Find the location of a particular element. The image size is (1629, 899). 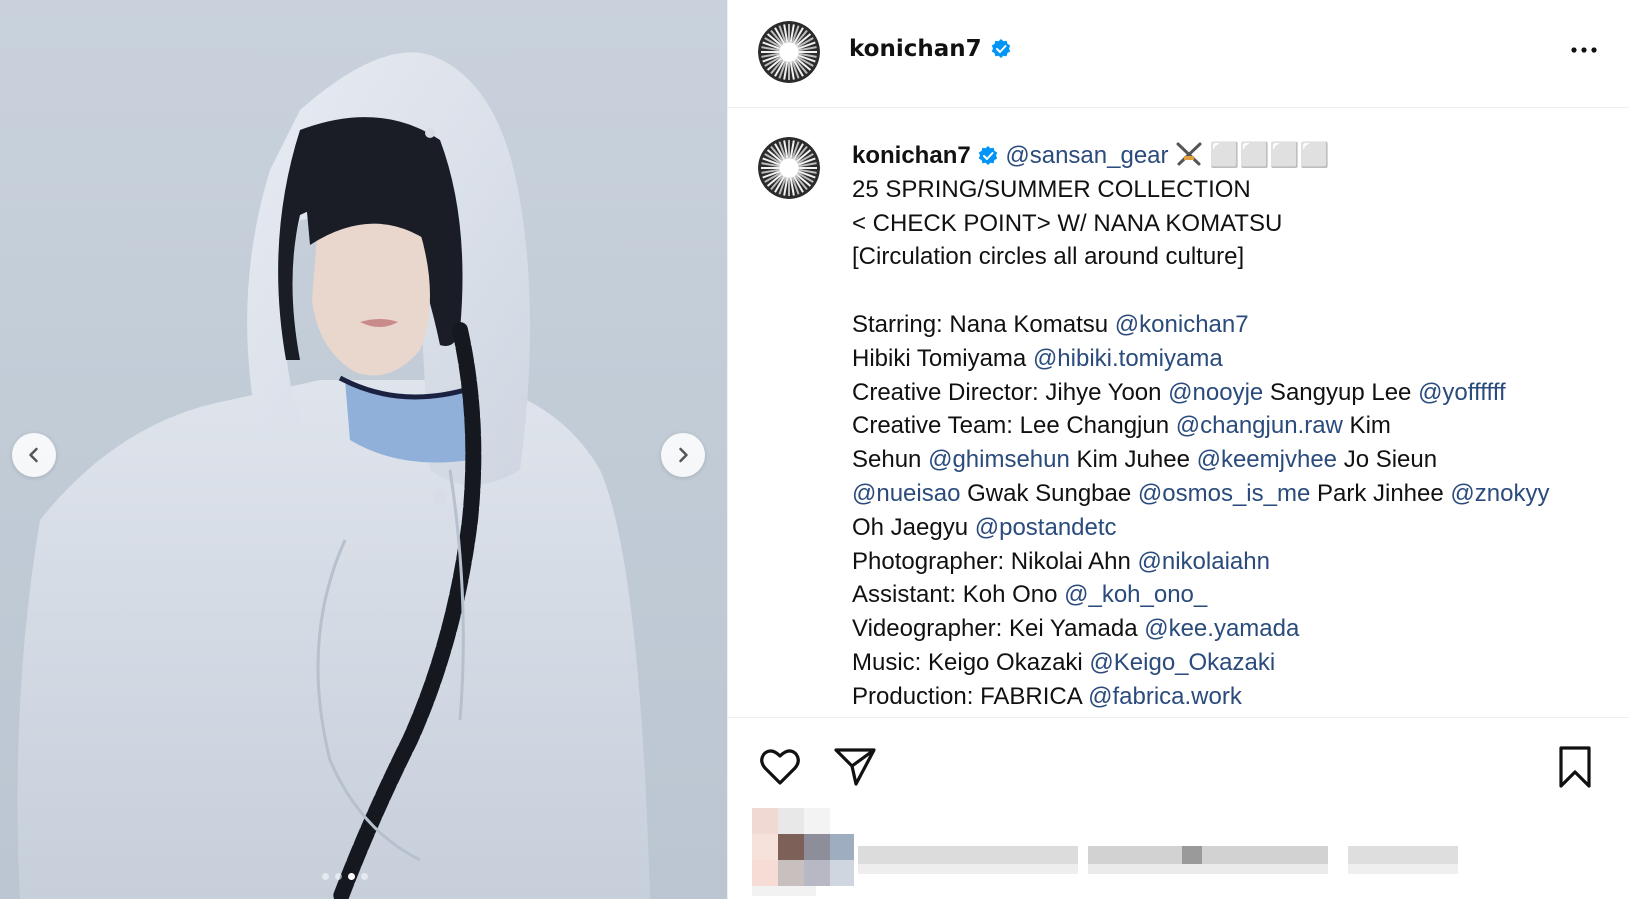

mention-link: @osmos_is_me is located at coordinates (1224, 493).